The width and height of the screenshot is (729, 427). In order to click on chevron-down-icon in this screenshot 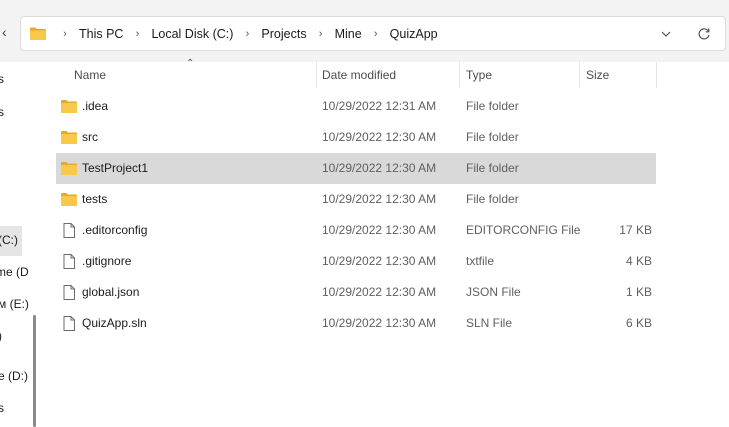, I will do `click(666, 34)`.